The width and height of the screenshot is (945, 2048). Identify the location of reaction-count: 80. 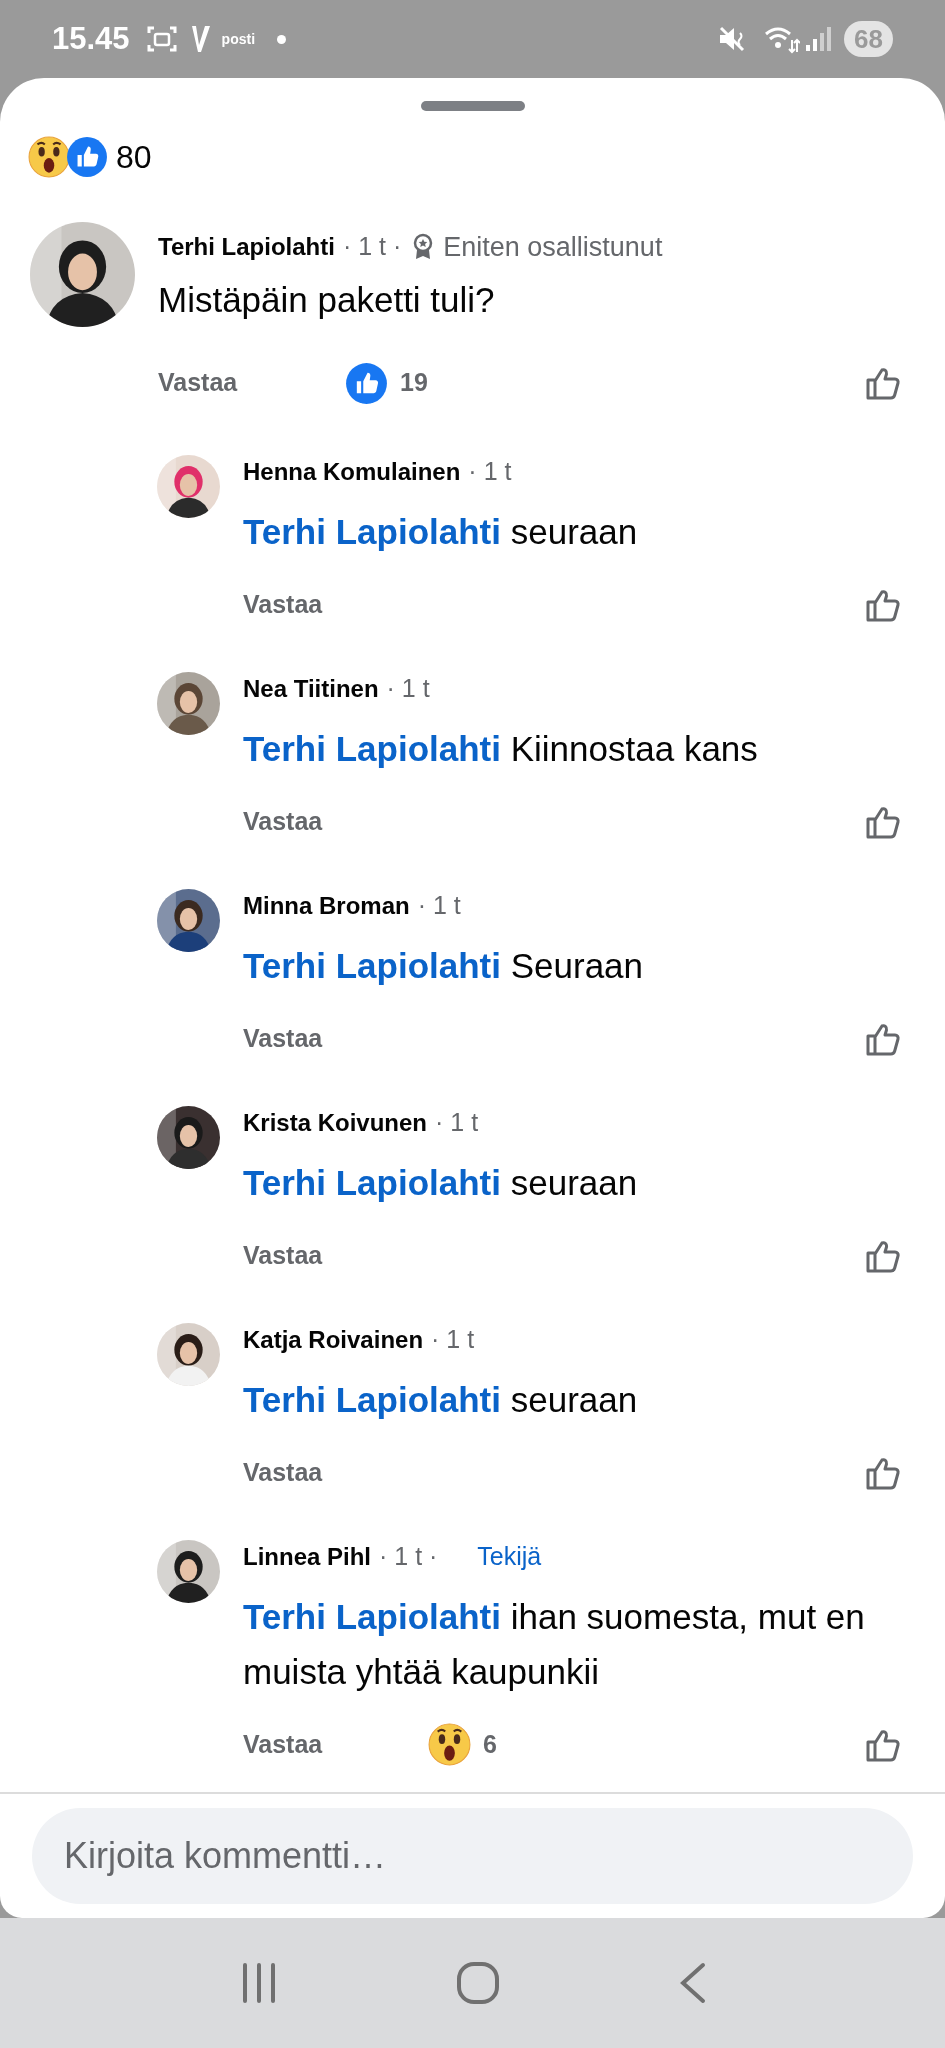
(134, 157).